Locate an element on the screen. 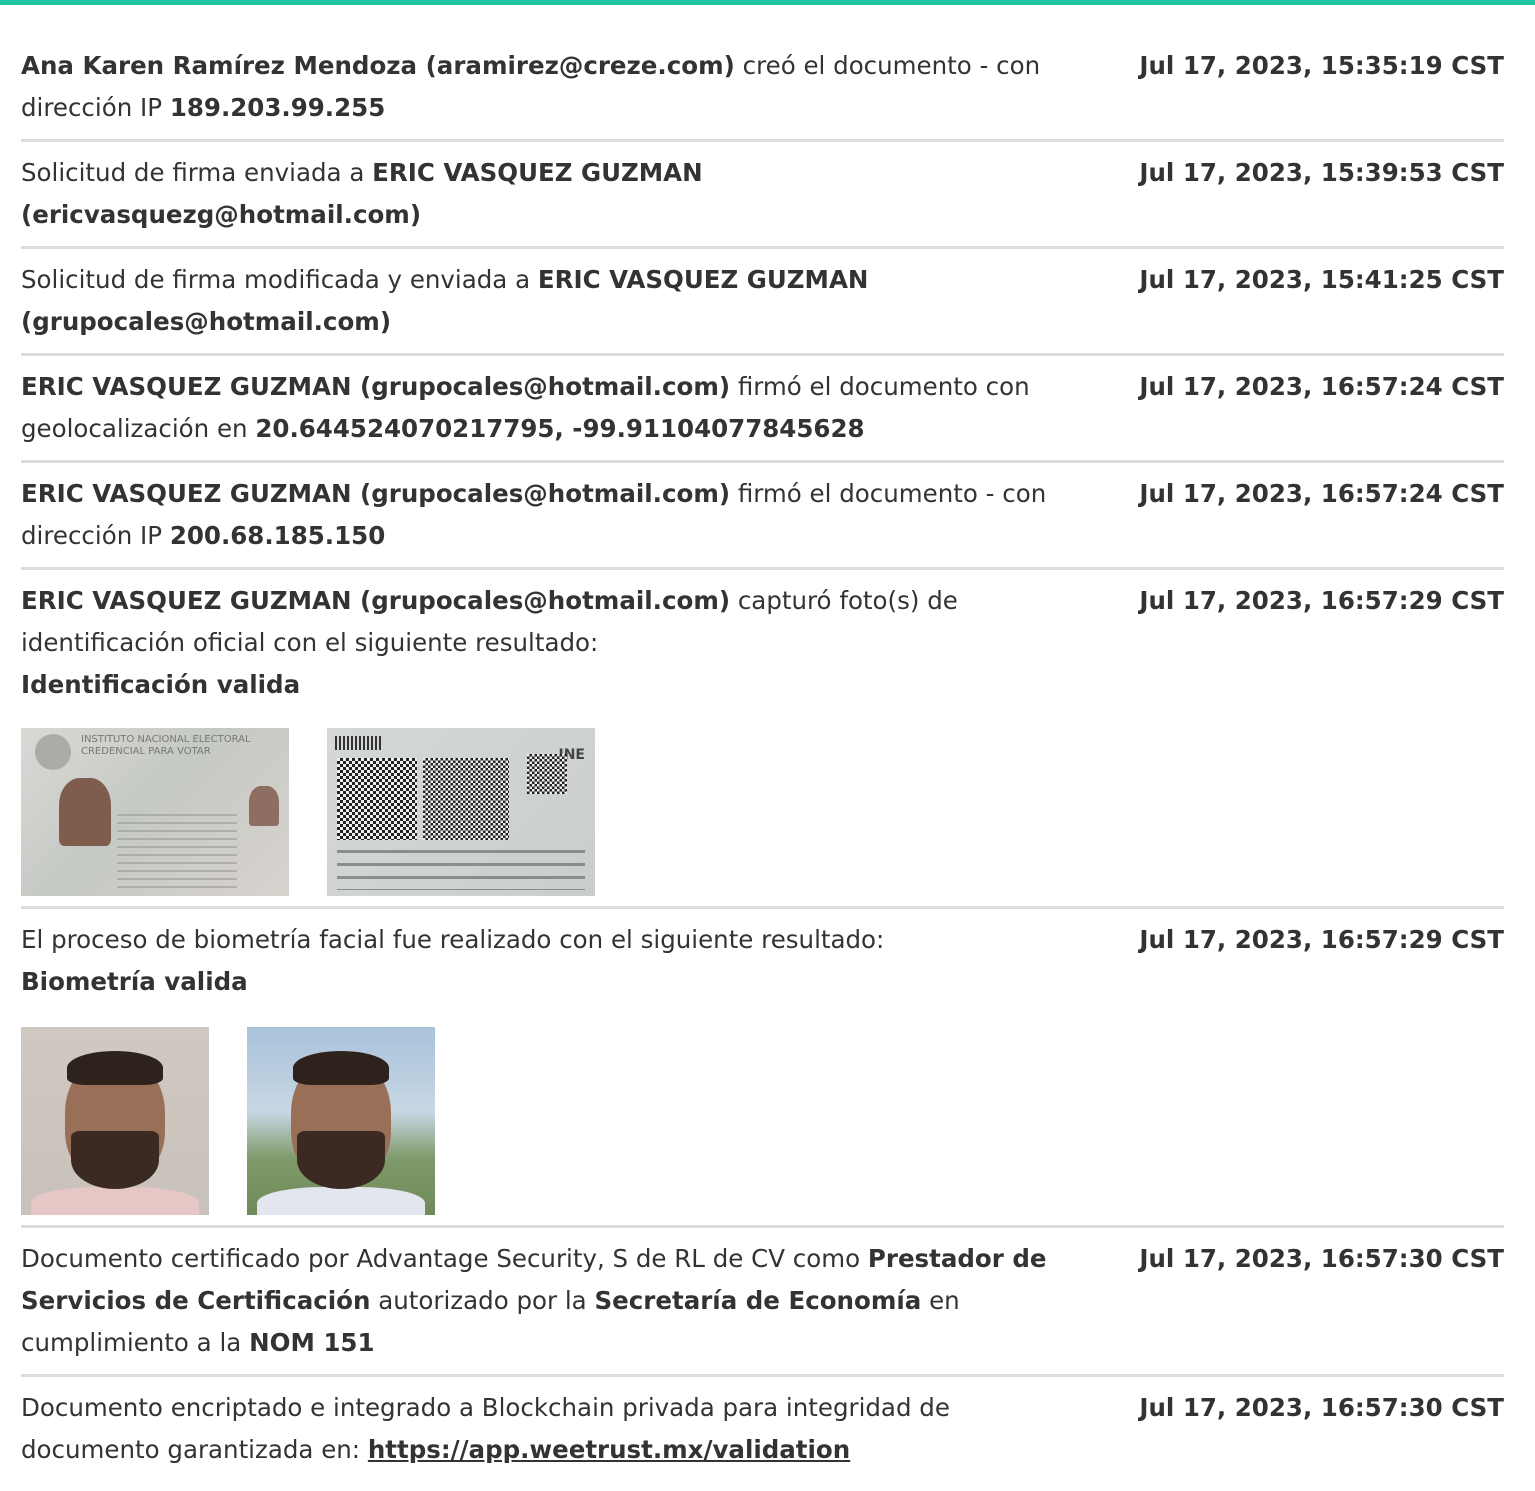 The width and height of the screenshot is (1535, 1491). id-card-back-image: INE is located at coordinates (461, 812).